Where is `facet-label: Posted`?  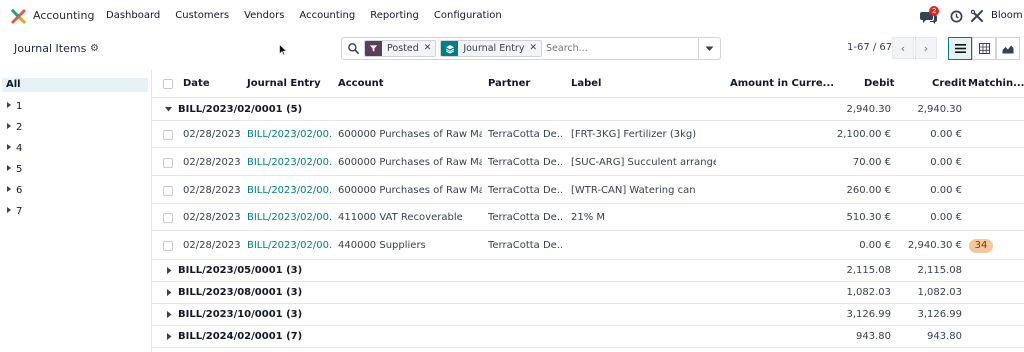
facet-label: Posted is located at coordinates (403, 48).